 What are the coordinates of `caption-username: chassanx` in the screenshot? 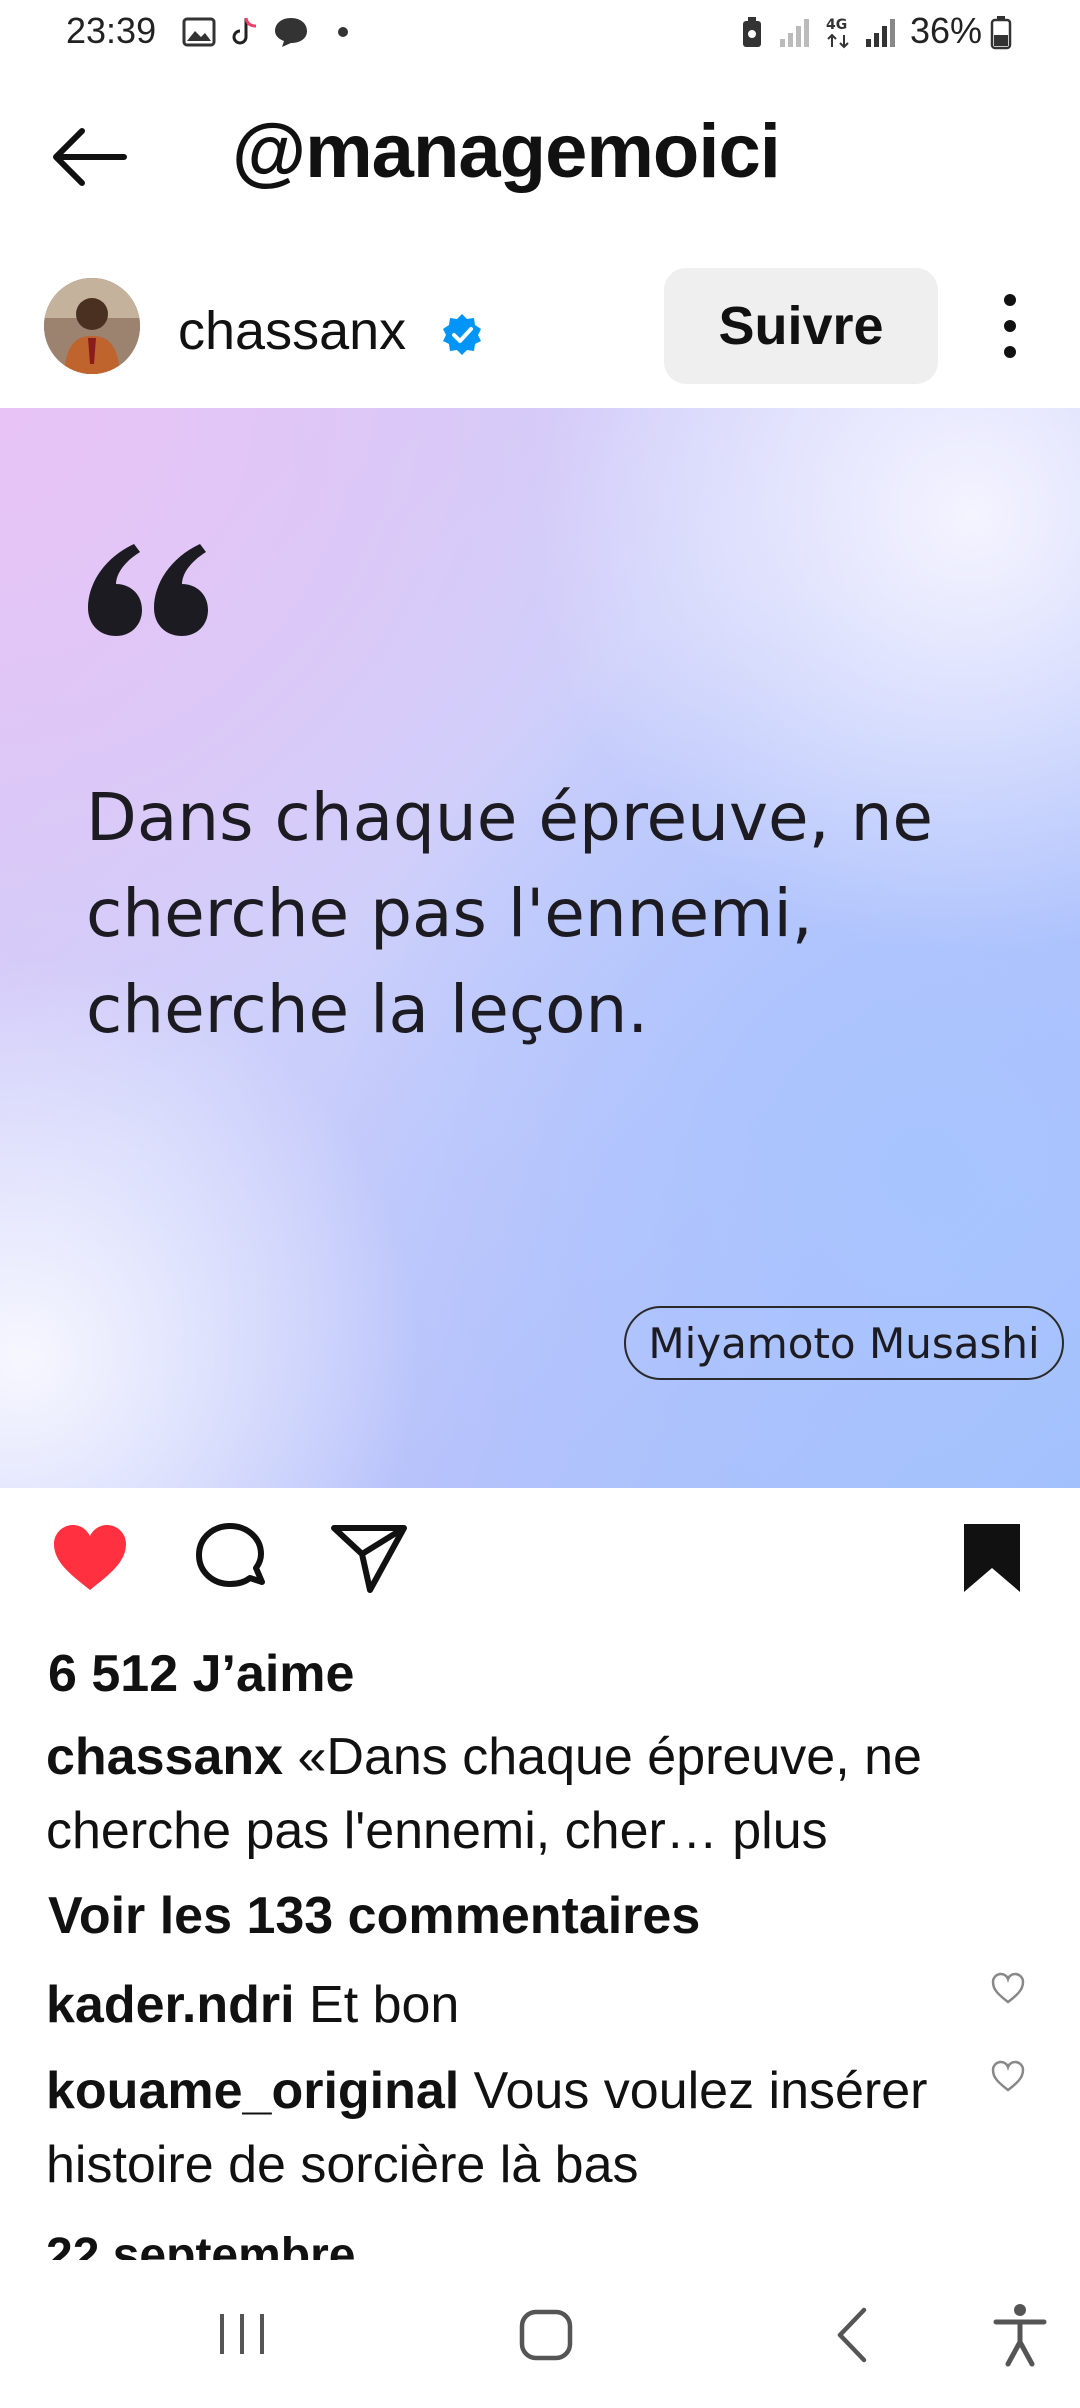 It's located at (164, 1757).